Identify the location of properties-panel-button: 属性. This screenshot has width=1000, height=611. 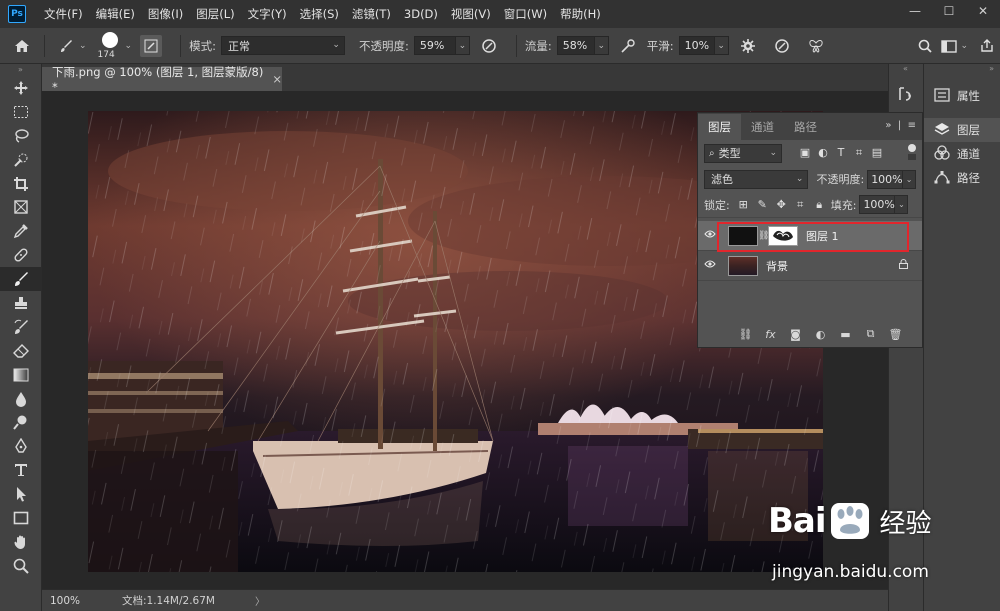
(962, 96).